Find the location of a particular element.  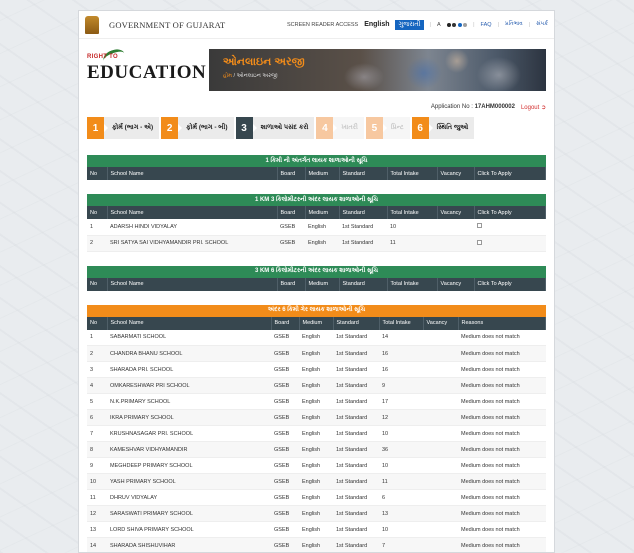

col-reasons: Reasons is located at coordinates (502, 323).